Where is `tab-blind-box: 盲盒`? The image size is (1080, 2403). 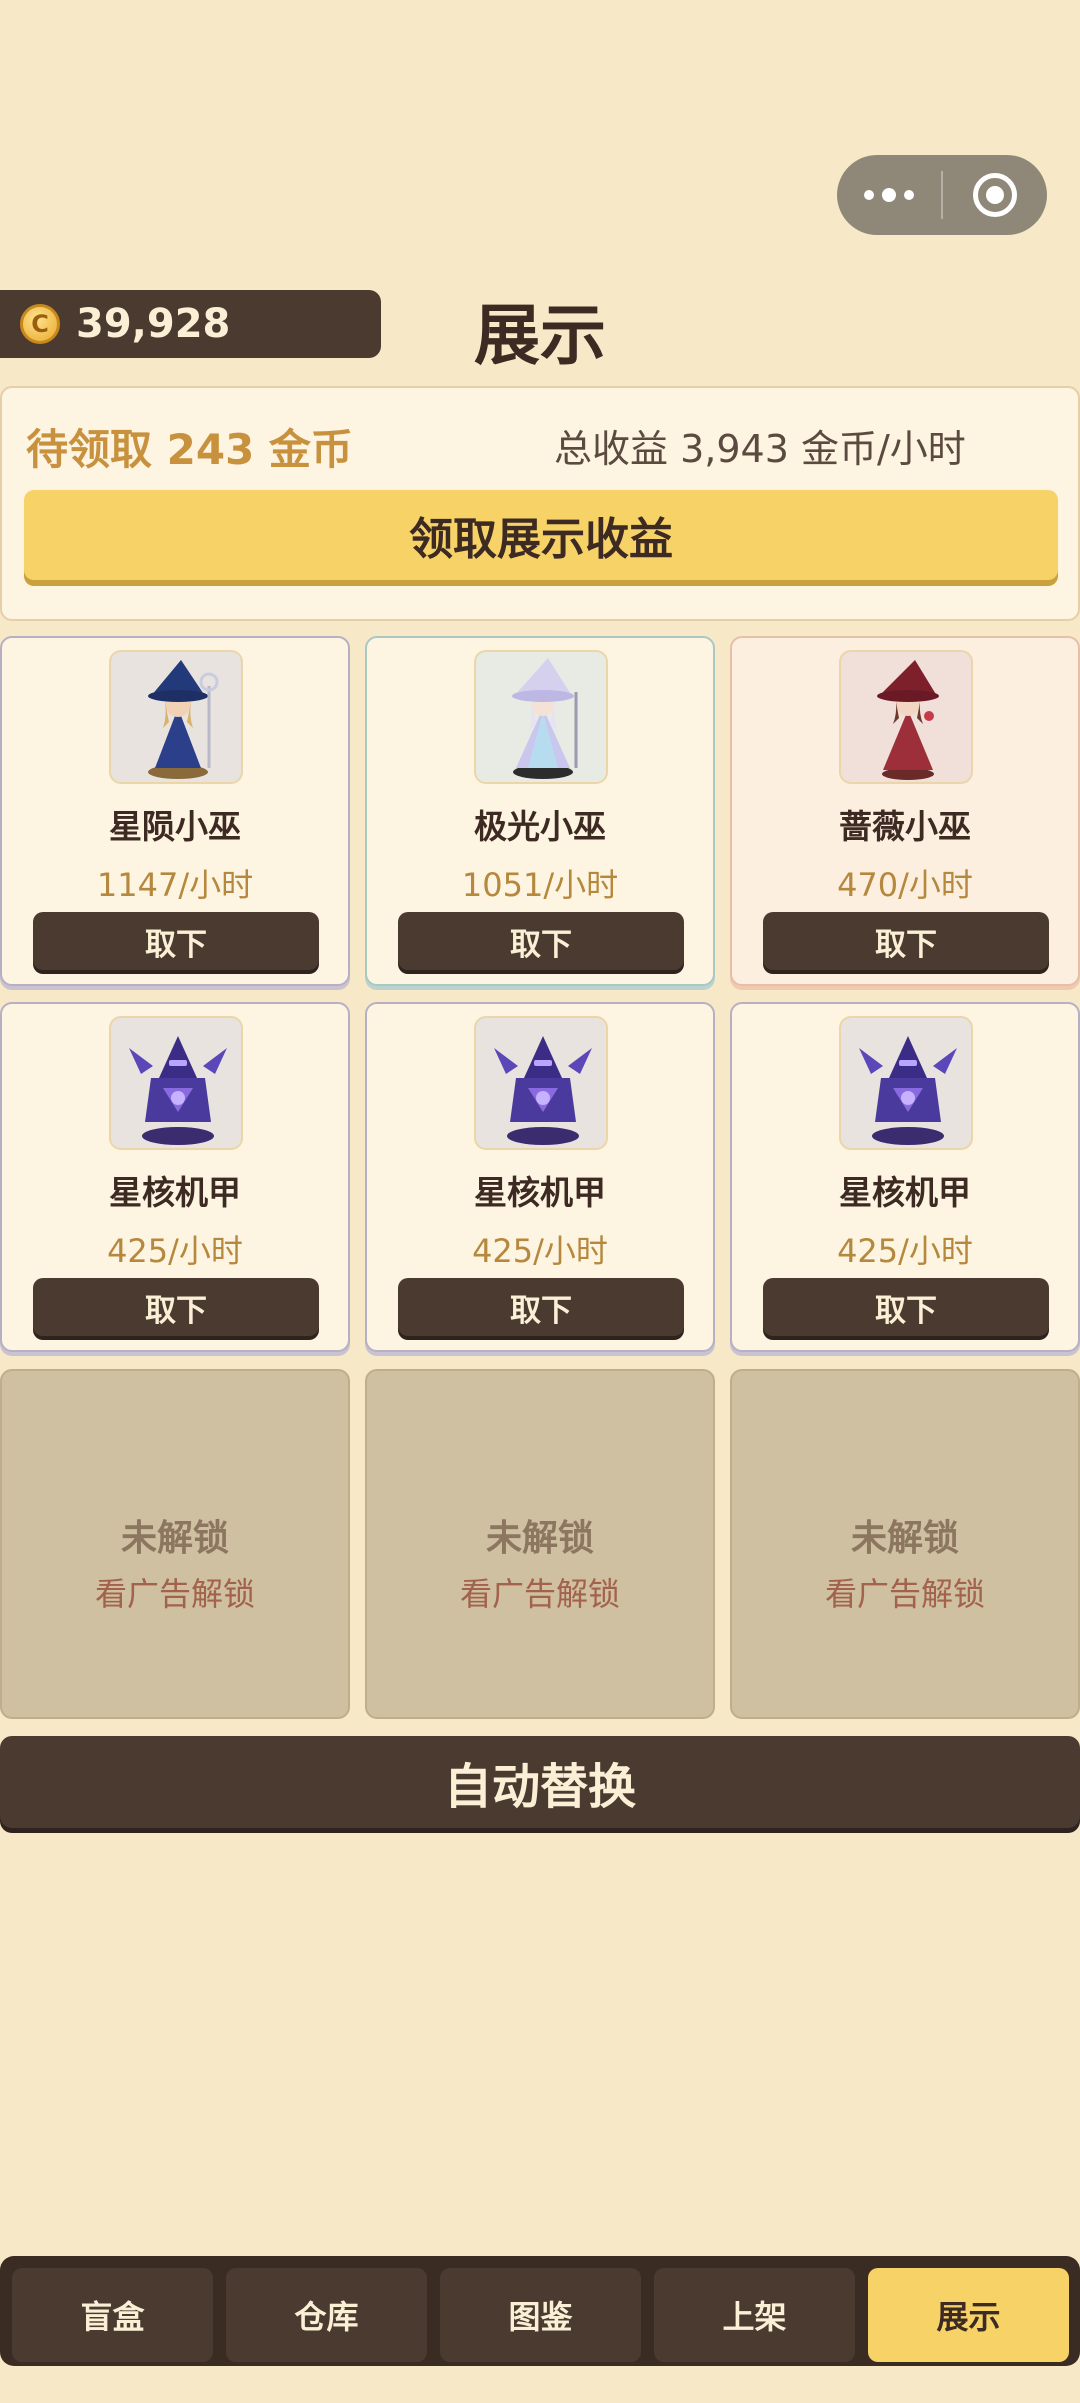 tab-blind-box: 盲盒 is located at coordinates (112, 2315).